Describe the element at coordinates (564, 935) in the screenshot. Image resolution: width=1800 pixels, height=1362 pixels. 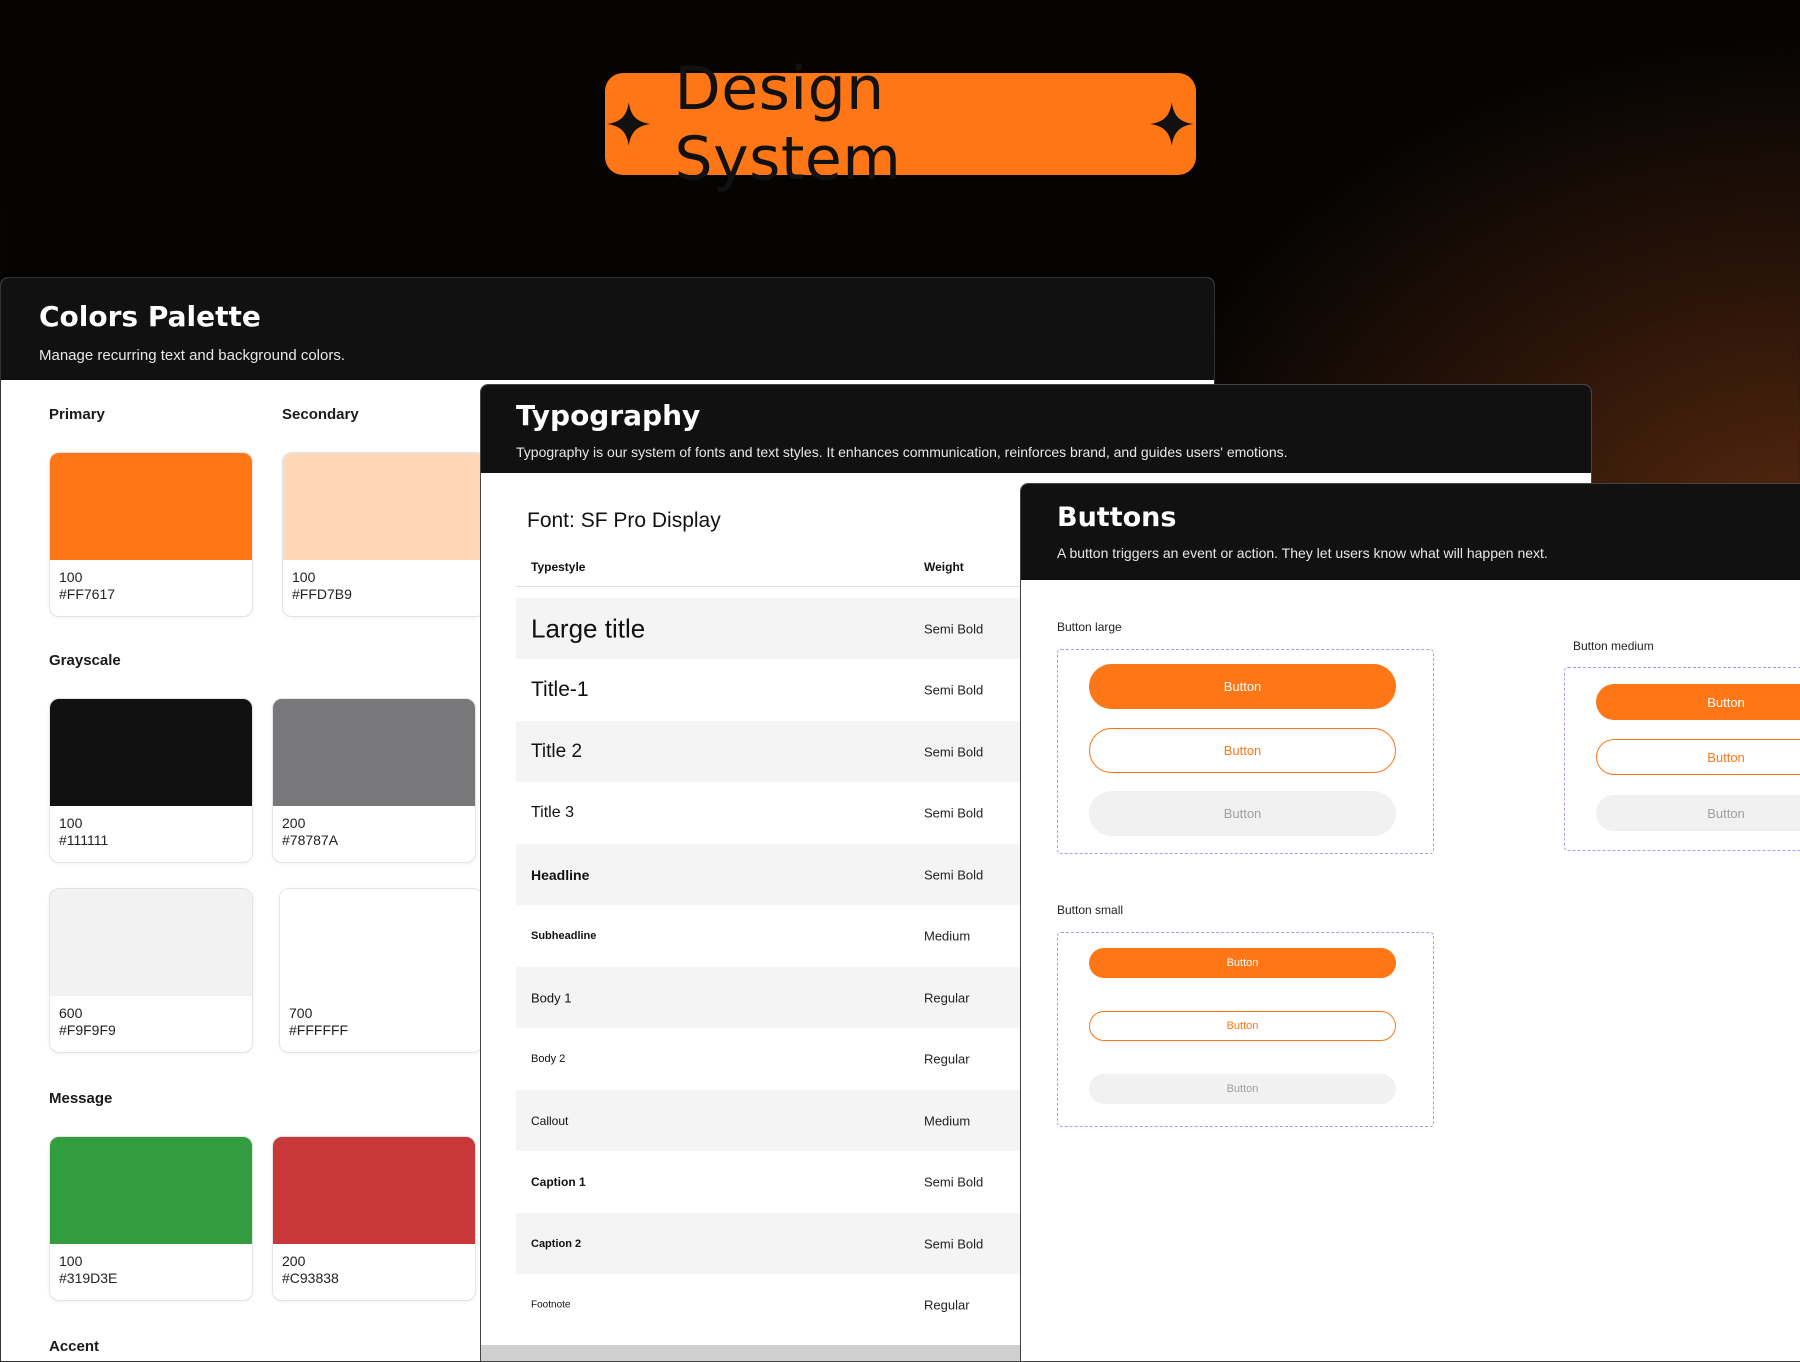
I see `typestyle-name: Subheadline` at that location.